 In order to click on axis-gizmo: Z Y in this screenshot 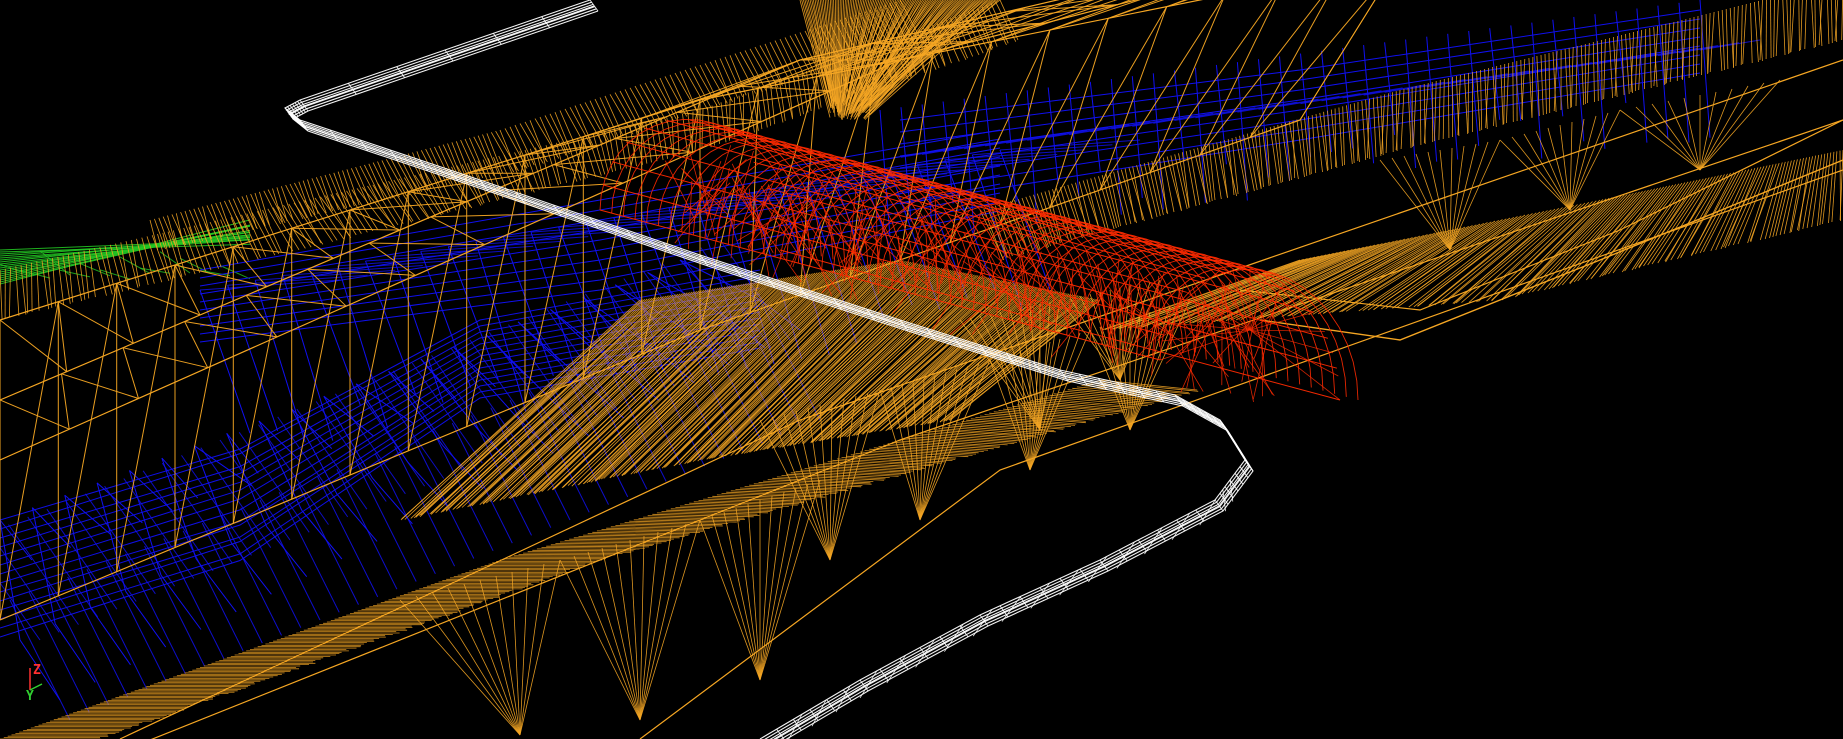, I will do `click(40, 682)`.